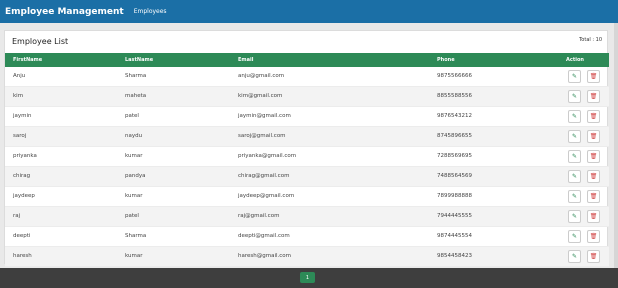 The image size is (618, 288). I want to click on cell-phone: 9875566666, so click(454, 76).